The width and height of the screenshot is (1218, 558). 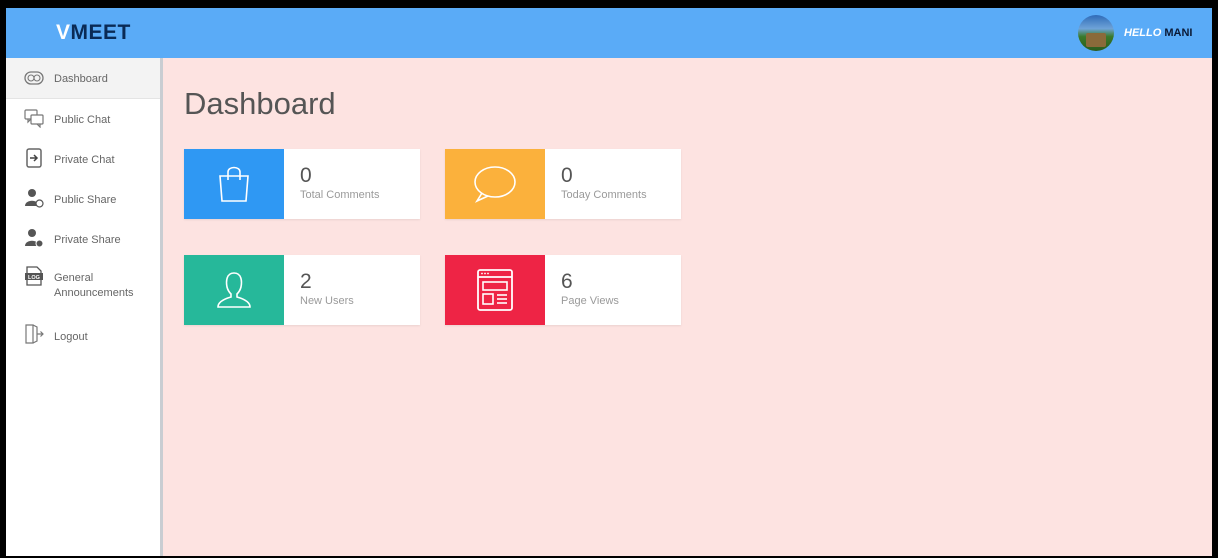 What do you see at coordinates (34, 158) in the screenshot?
I see `sign-in-icon` at bounding box center [34, 158].